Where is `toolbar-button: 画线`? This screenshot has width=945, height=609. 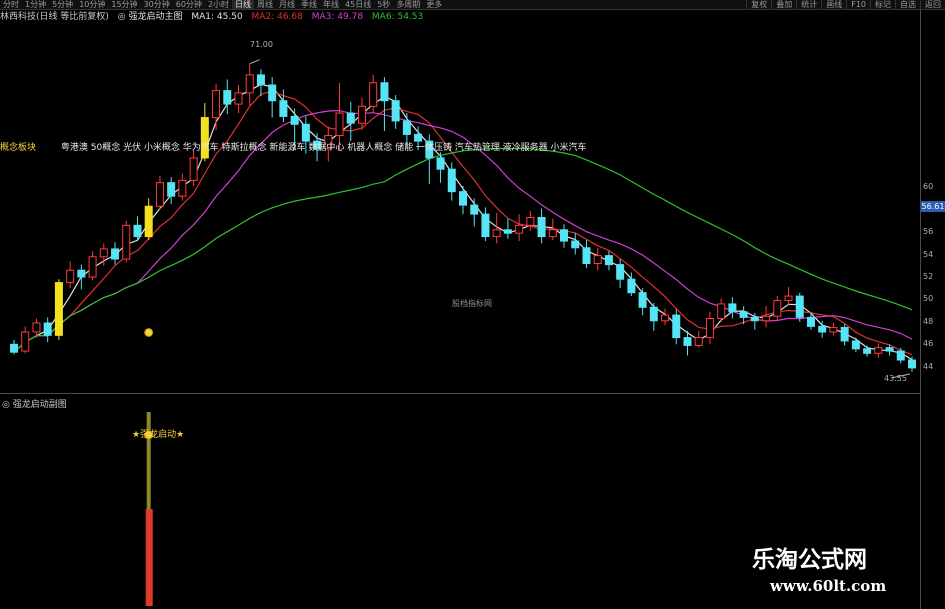 toolbar-button: 画线 is located at coordinates (833, 4).